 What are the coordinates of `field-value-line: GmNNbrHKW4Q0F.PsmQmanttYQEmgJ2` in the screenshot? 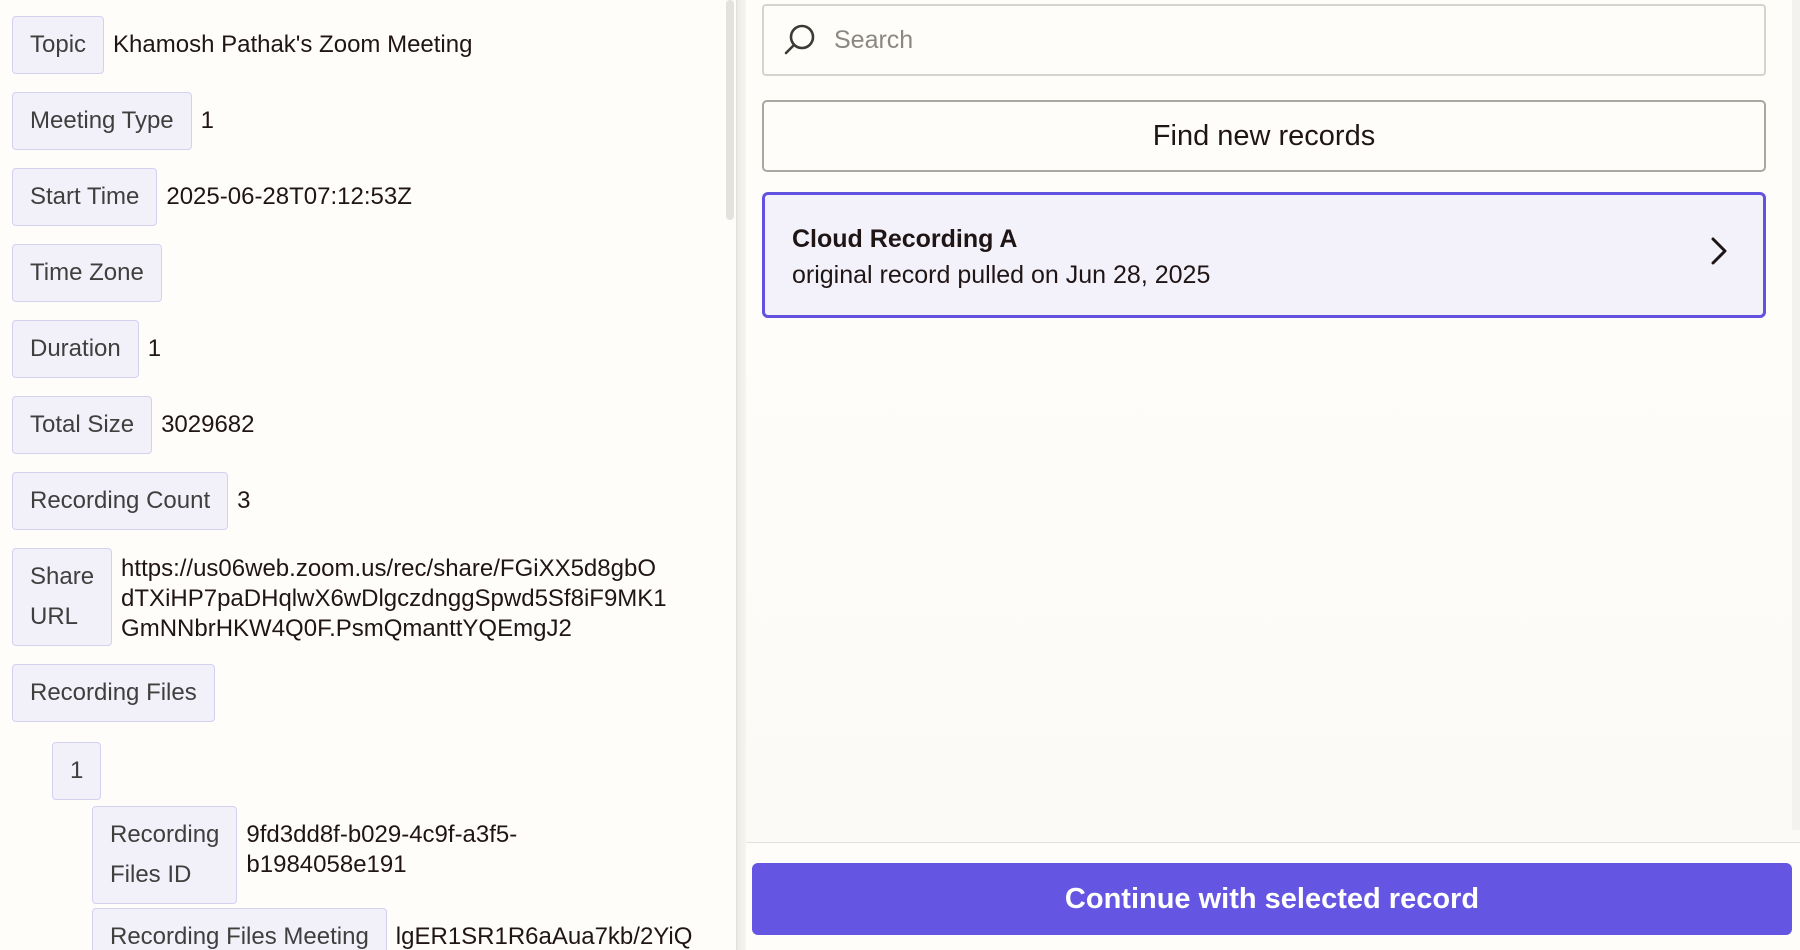 It's located at (346, 628).